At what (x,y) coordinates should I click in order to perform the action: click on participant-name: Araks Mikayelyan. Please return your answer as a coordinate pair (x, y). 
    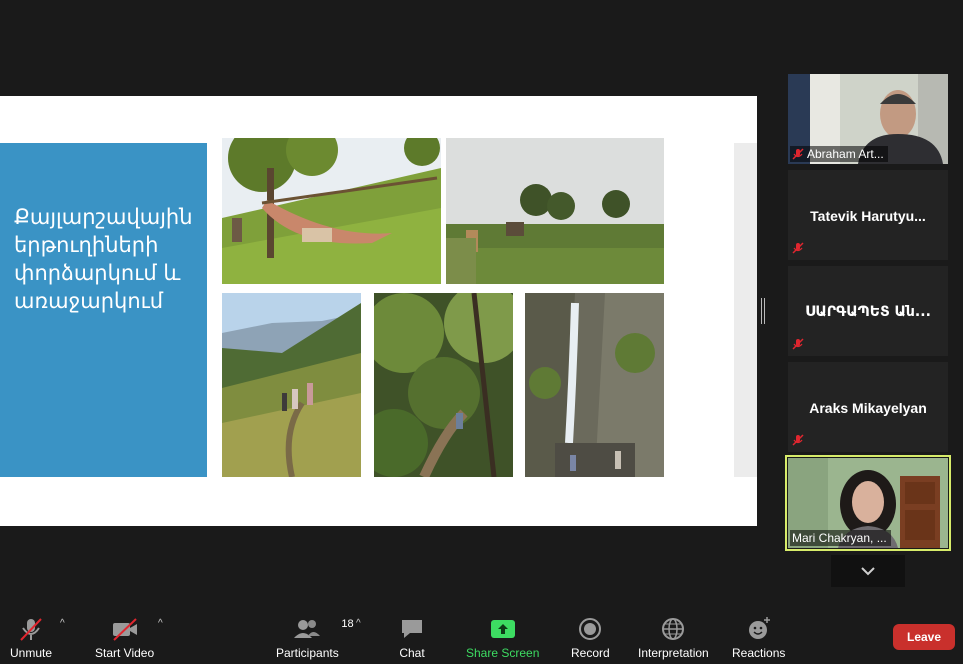
    Looking at the image, I should click on (868, 408).